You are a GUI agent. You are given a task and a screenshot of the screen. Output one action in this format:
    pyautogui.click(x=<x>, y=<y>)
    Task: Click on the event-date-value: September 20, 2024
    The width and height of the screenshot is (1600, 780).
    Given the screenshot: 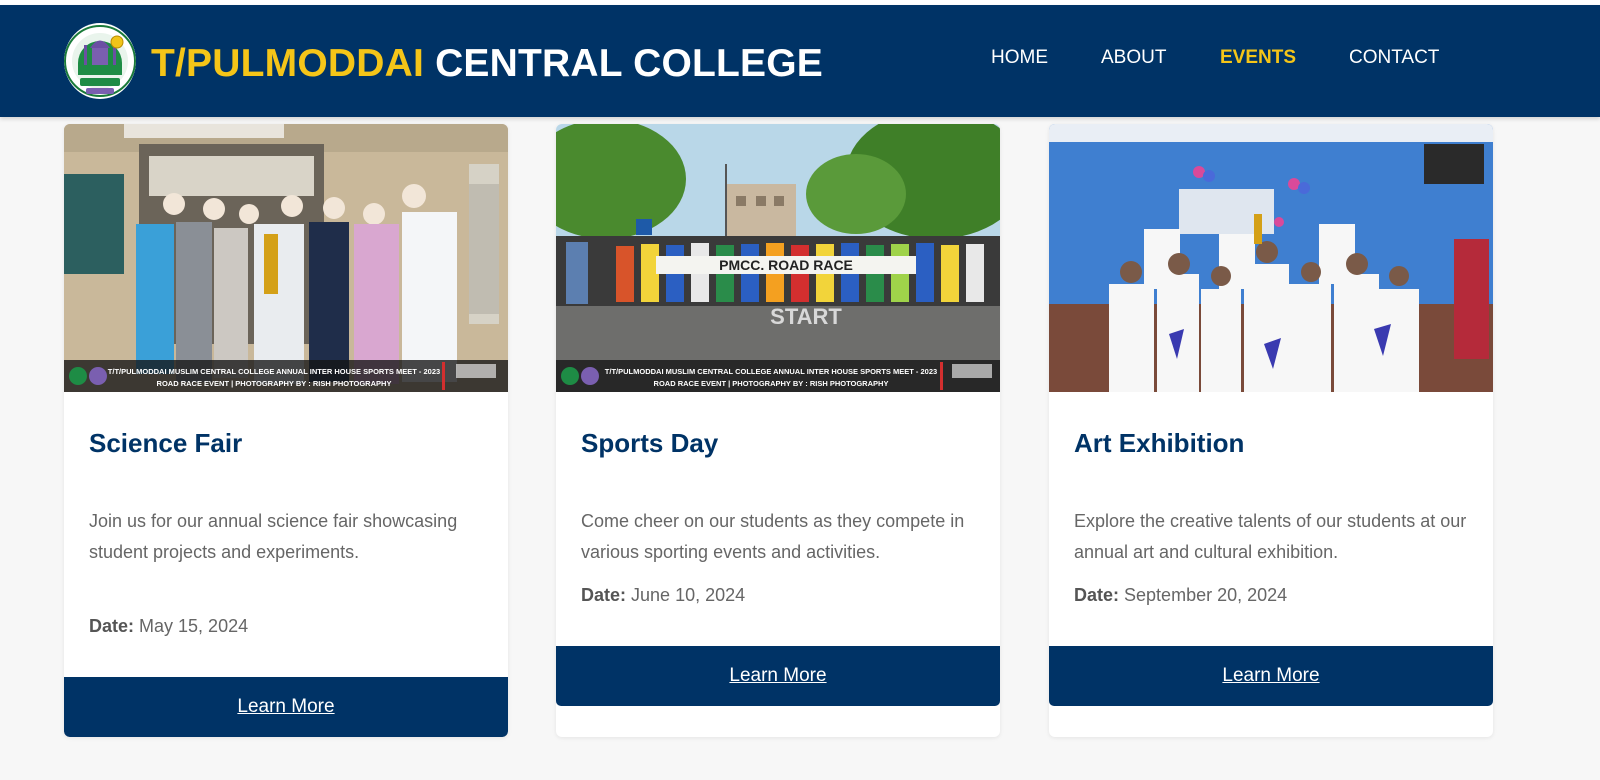 What is the action you would take?
    pyautogui.click(x=1206, y=595)
    